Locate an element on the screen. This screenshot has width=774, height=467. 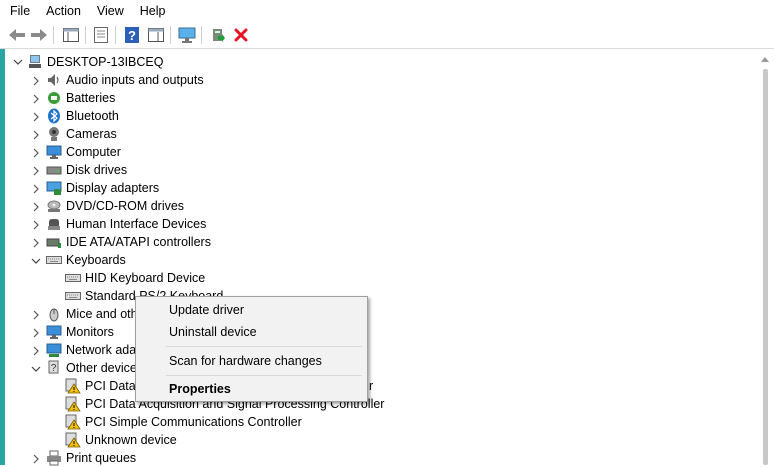
scroll-up-arrow-icon is located at coordinates (765, 59).